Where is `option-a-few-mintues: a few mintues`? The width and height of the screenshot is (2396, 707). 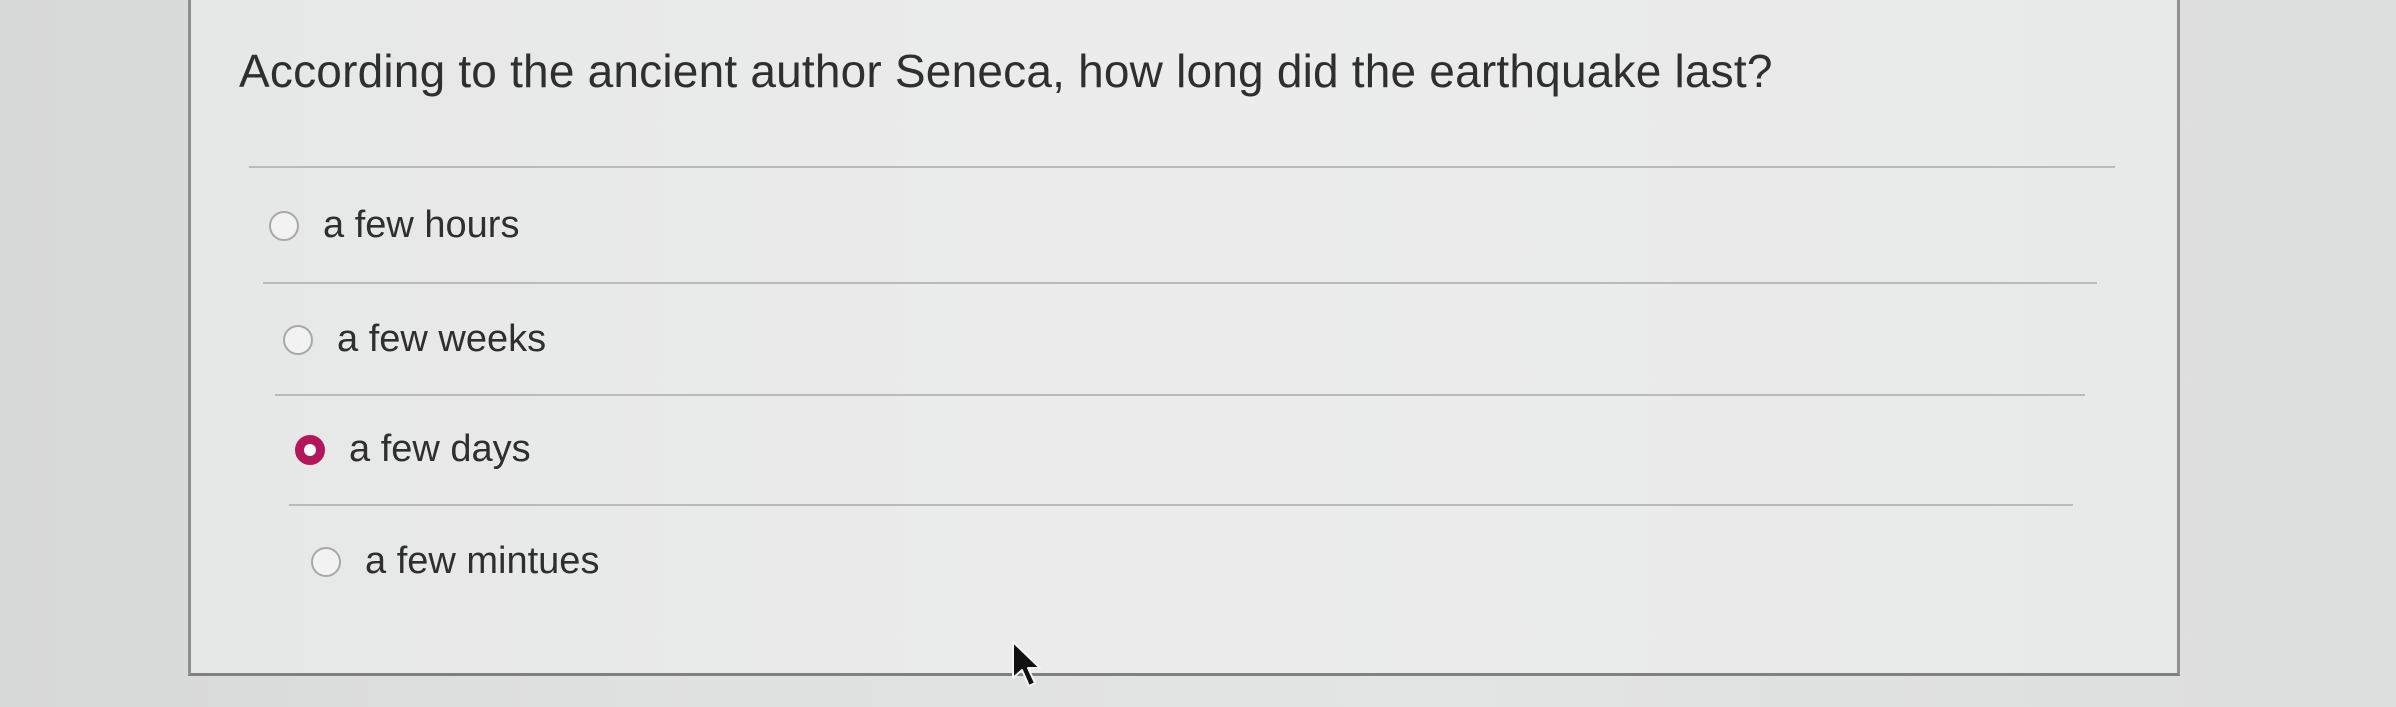 option-a-few-mintues: a few mintues is located at coordinates (455, 561).